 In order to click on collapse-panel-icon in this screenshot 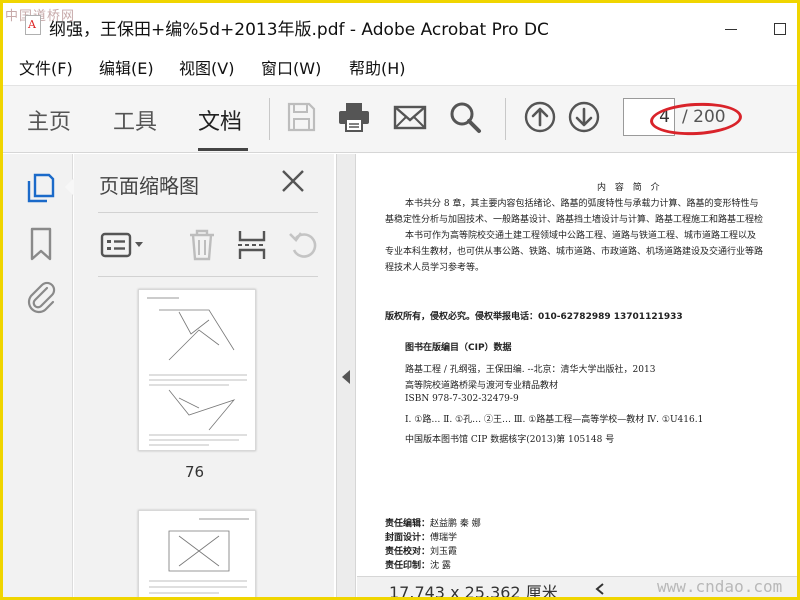, I will do `click(346, 377)`.